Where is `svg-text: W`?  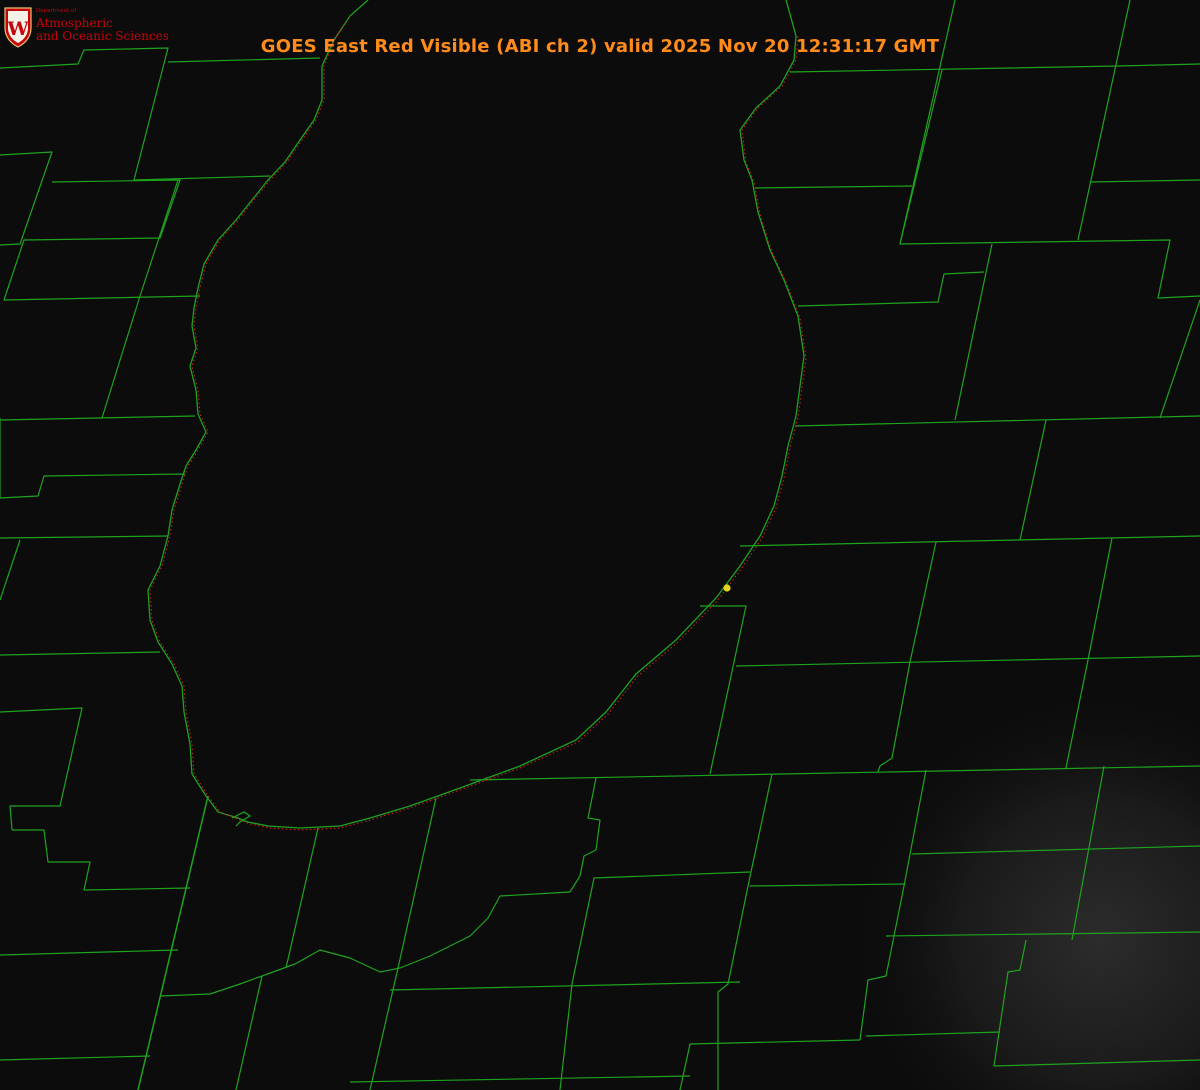 svg-text: W is located at coordinates (17, 29).